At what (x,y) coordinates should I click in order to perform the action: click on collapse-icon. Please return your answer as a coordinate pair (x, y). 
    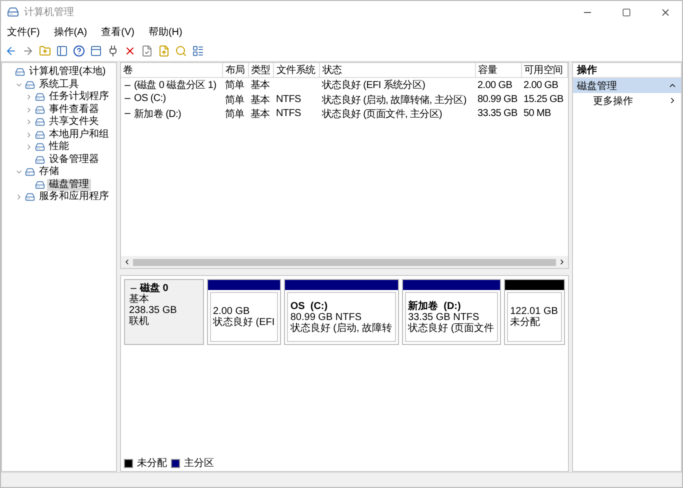
    Looking at the image, I should click on (672, 85).